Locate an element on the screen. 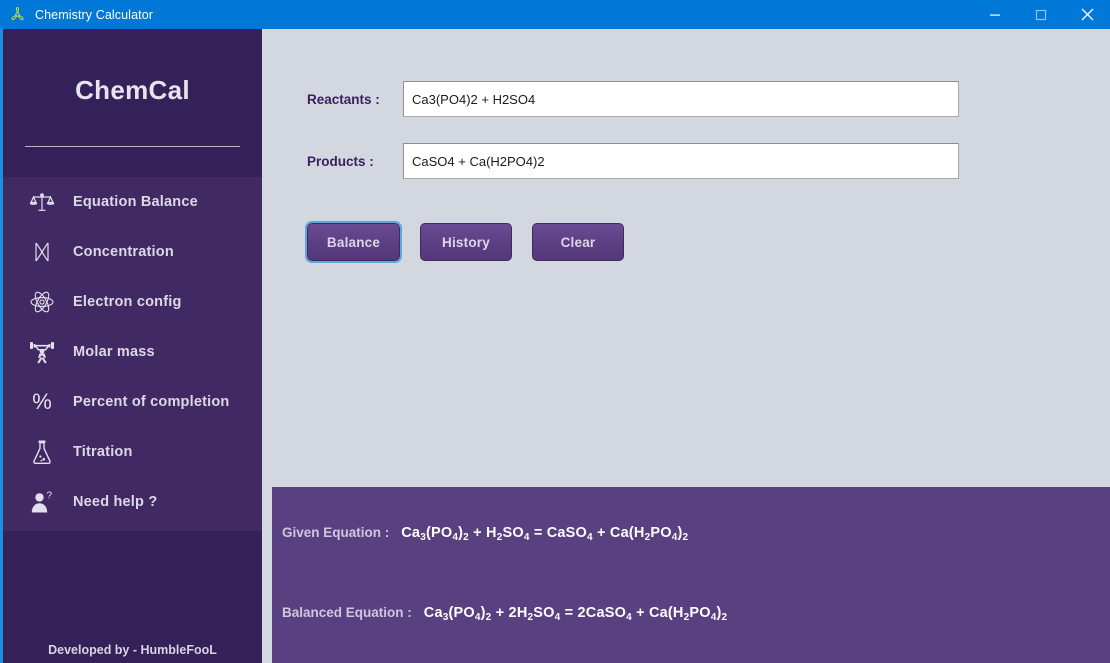 The height and width of the screenshot is (663, 1110). sidebar-item-label: Concentration is located at coordinates (123, 252).